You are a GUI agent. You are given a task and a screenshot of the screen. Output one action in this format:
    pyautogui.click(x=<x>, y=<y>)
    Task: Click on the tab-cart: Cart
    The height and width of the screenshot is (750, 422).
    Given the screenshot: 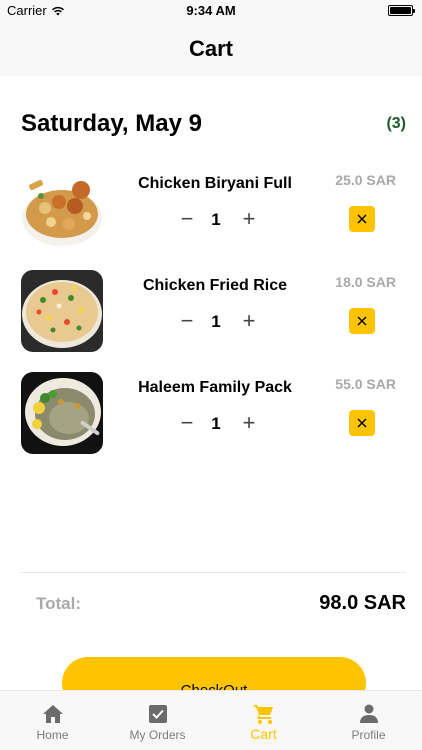 What is the action you would take?
    pyautogui.click(x=263, y=720)
    